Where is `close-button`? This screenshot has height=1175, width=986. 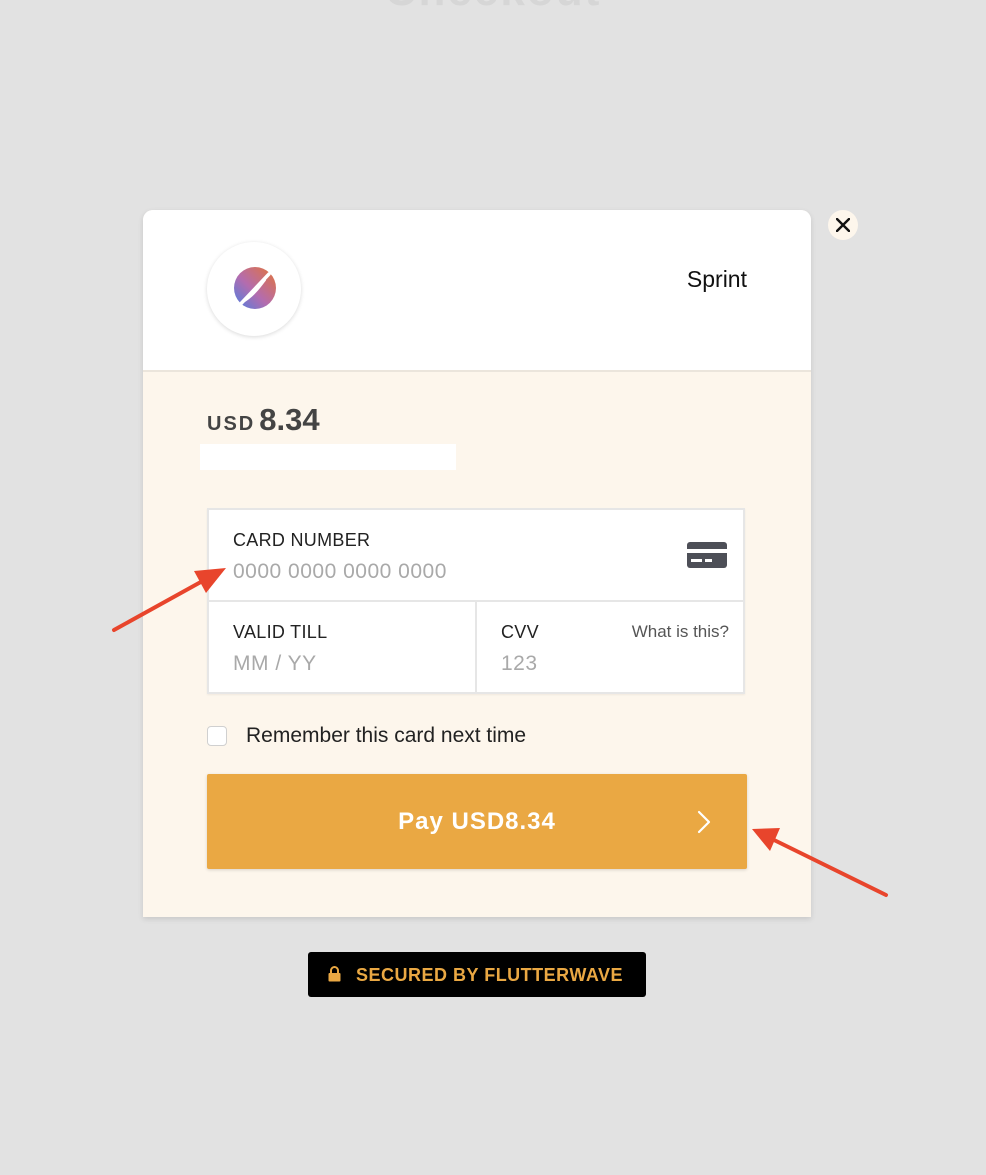
close-button is located at coordinates (843, 225).